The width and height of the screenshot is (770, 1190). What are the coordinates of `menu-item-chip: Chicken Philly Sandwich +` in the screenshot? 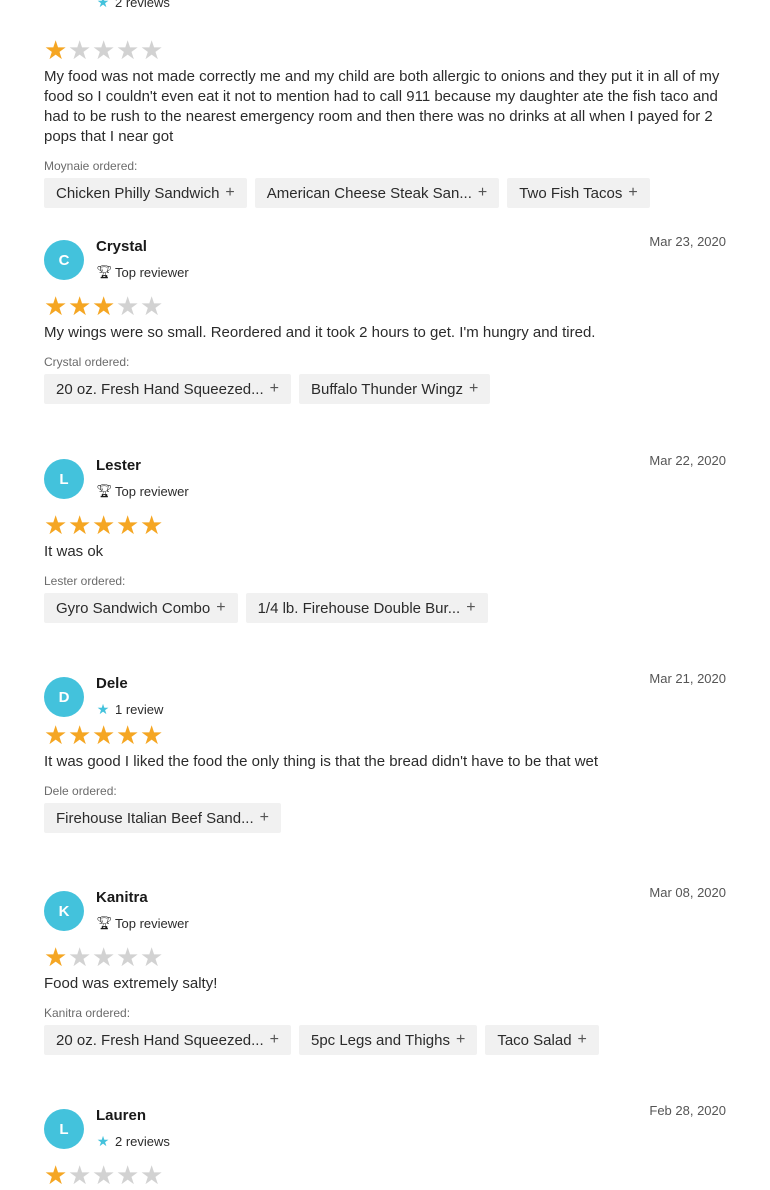 It's located at (145, 193).